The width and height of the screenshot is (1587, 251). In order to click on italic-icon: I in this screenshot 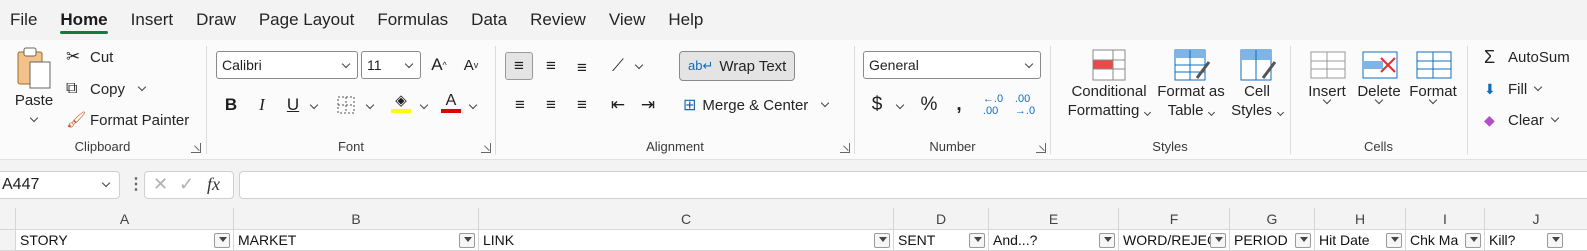, I will do `click(262, 105)`.